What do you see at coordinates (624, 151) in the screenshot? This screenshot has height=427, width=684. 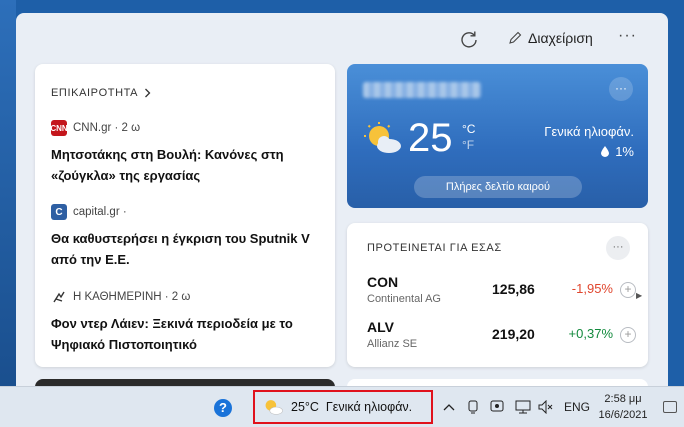 I see `precipitation-value: 1%` at bounding box center [624, 151].